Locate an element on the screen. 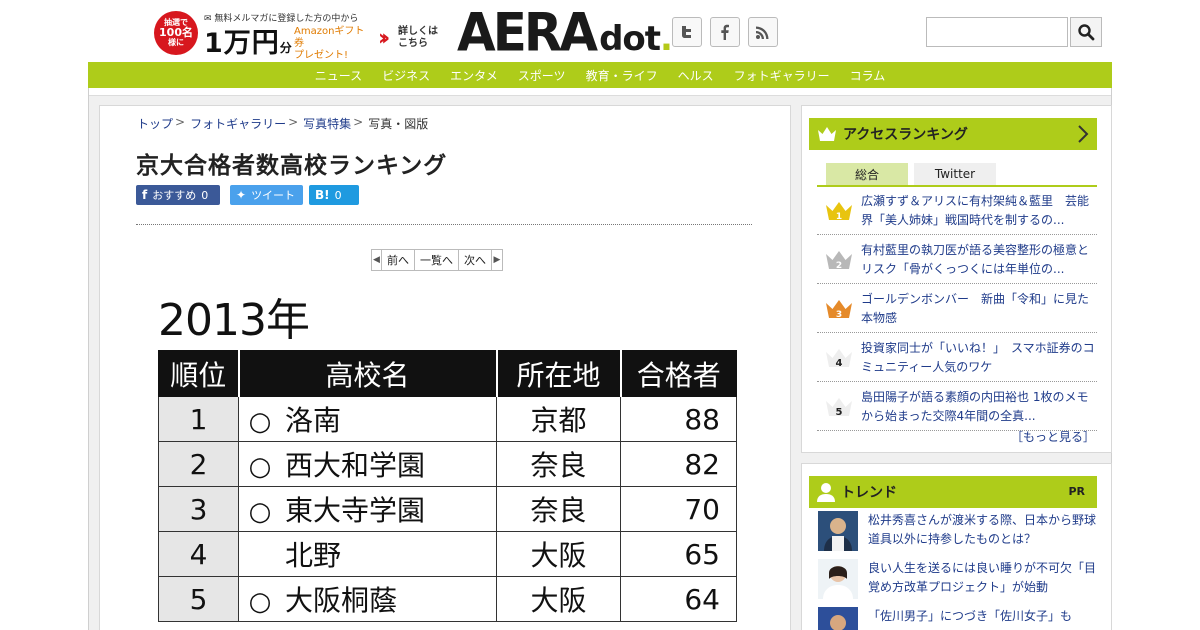  ranking-item-text: 投資家同士が「いいね！」 スマホ証券のコミュニティー人気のワケ is located at coordinates (978, 357).